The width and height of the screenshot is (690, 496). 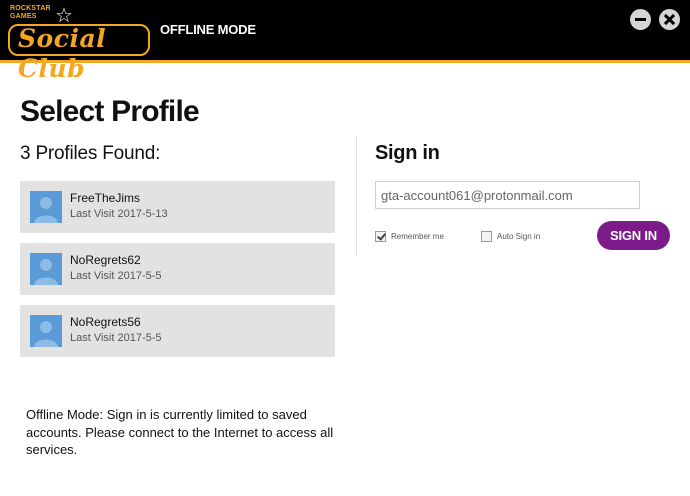 I want to click on page-title: Select Profile, so click(x=110, y=111).